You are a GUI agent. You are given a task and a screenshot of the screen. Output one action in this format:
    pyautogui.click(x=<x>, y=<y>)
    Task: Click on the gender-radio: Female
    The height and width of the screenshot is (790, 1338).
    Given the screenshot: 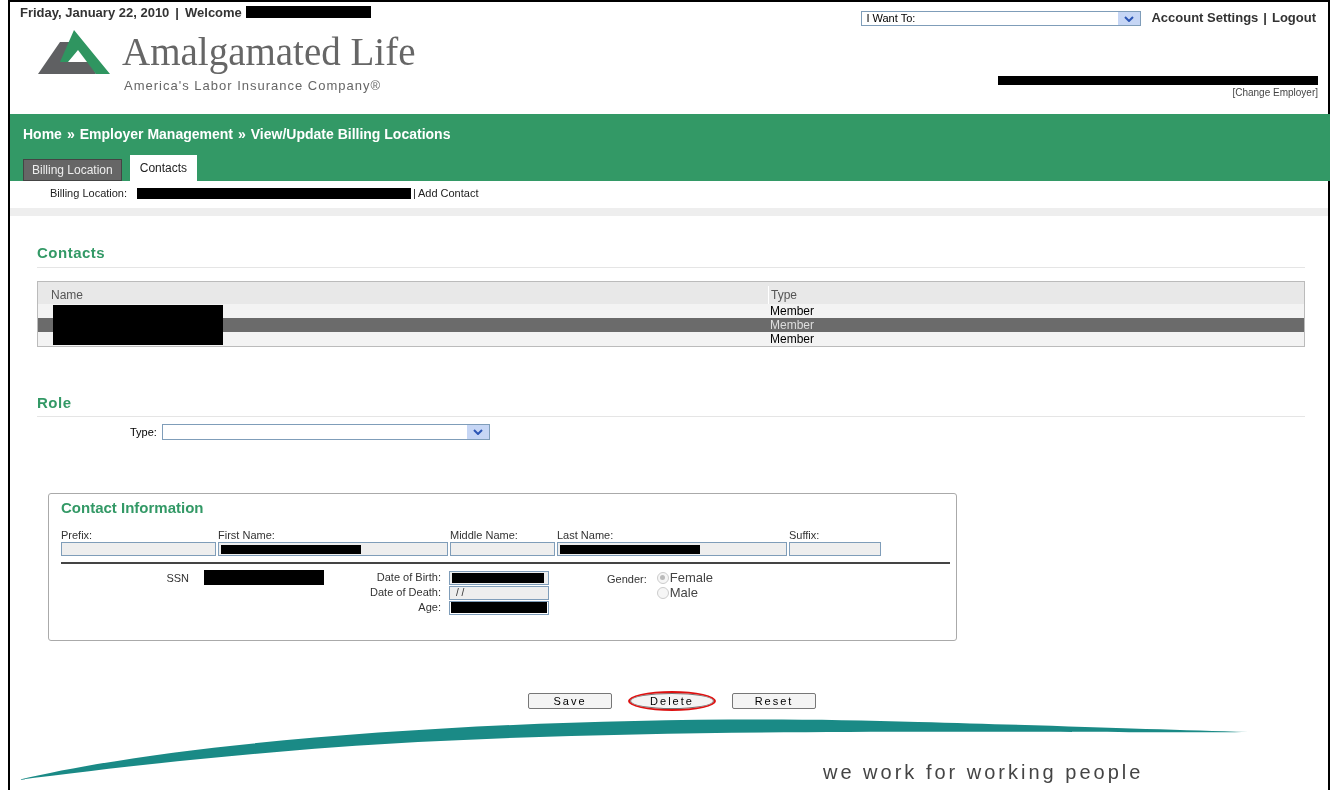 What is the action you would take?
    pyautogui.click(x=685, y=577)
    